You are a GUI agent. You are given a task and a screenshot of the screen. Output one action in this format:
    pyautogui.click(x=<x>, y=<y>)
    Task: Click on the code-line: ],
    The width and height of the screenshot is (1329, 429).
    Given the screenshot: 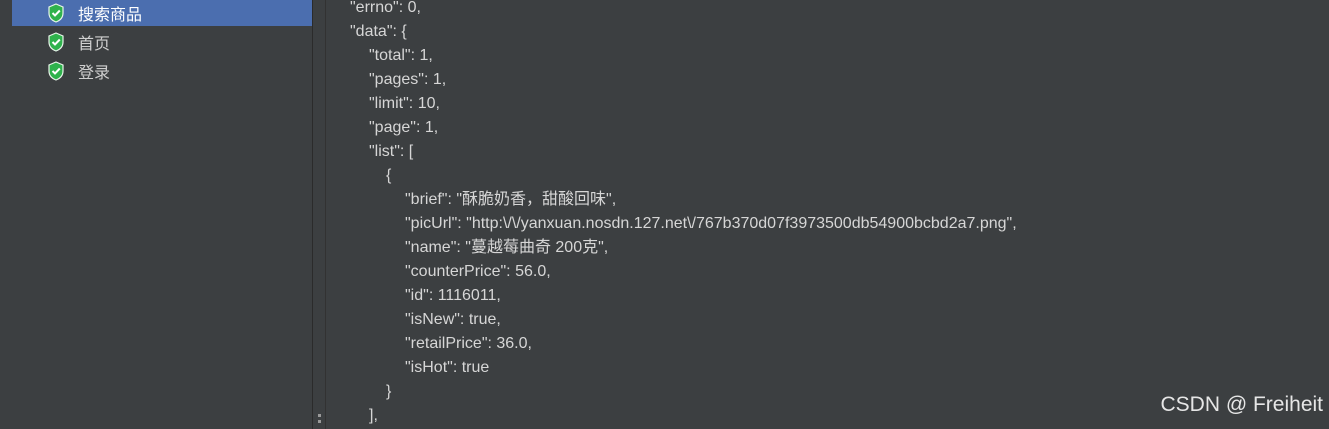 What is the action you would take?
    pyautogui.click(x=373, y=415)
    